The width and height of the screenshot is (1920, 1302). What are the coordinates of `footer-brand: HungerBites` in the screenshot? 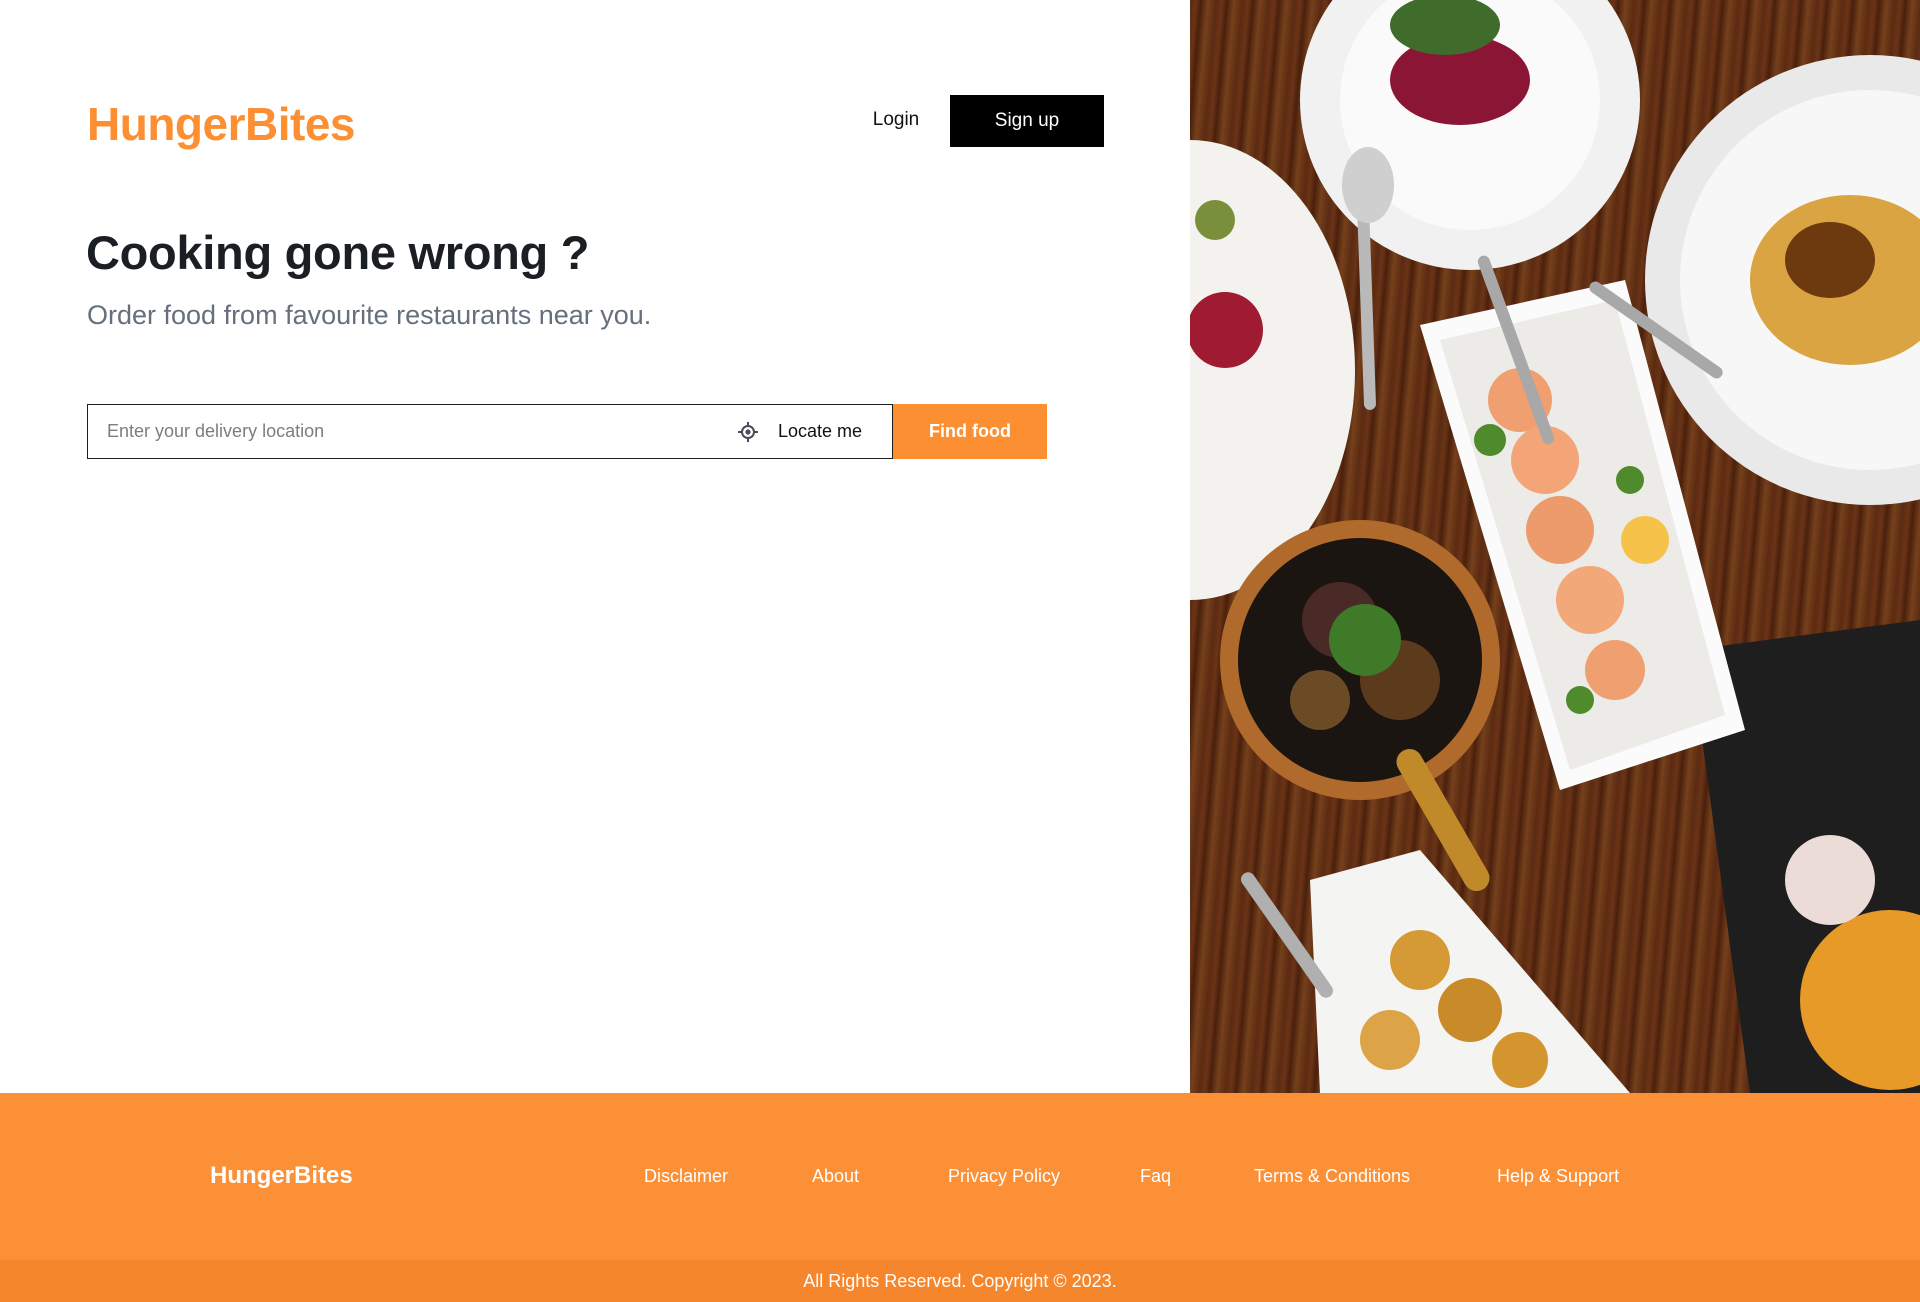 It's located at (281, 1176).